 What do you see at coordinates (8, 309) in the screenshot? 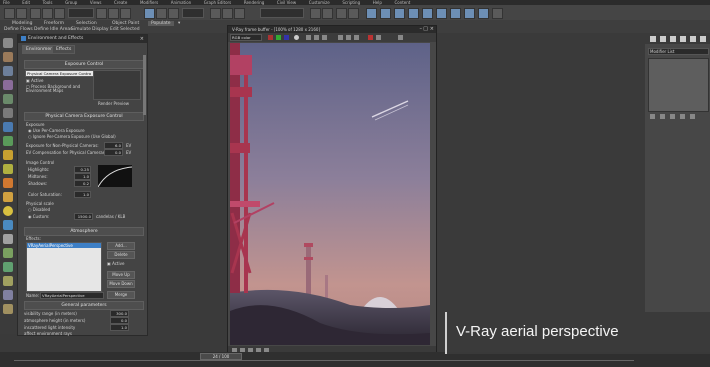
I see `particles-icon` at bounding box center [8, 309].